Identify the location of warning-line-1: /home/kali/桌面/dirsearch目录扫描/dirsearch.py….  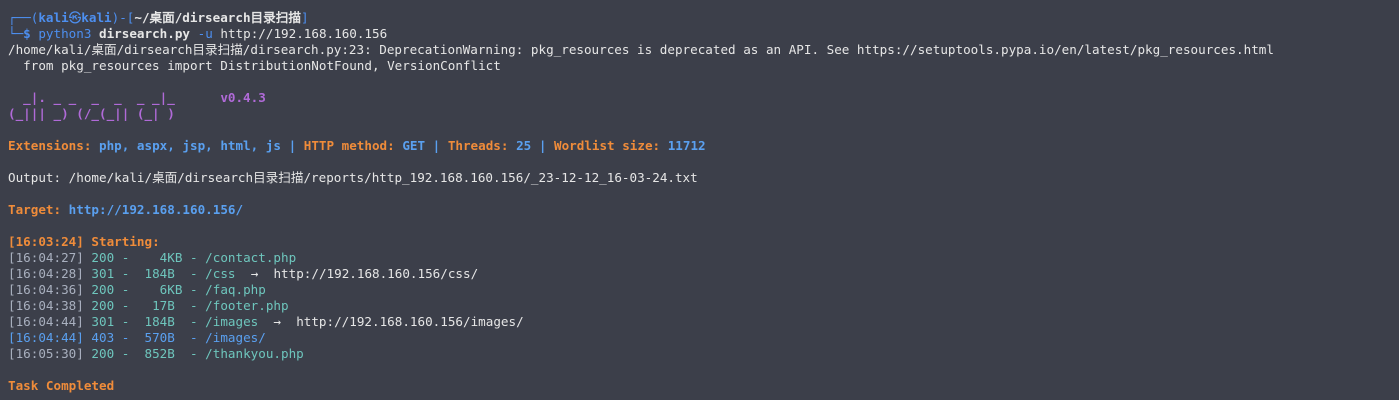
(641, 49).